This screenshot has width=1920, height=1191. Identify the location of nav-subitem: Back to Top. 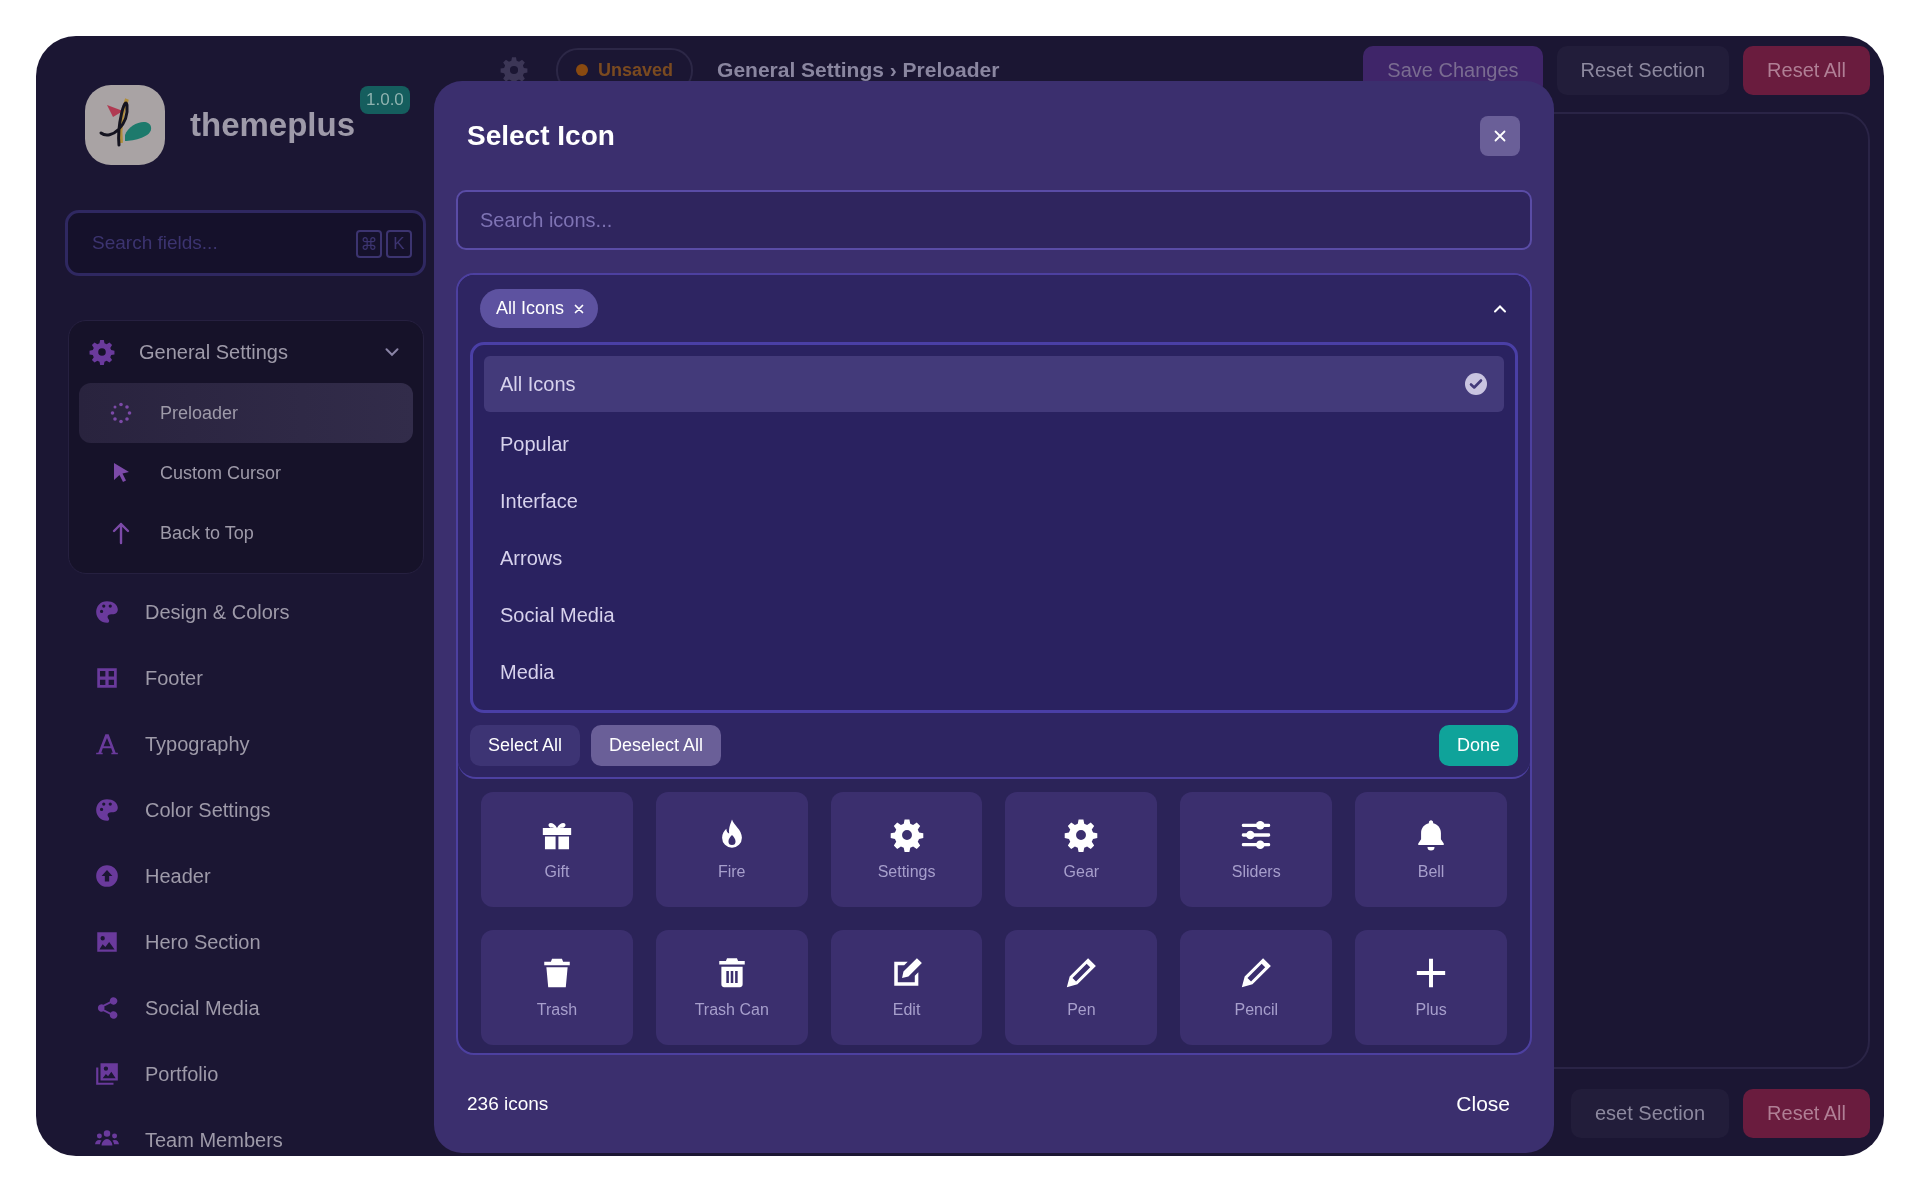
(246, 533).